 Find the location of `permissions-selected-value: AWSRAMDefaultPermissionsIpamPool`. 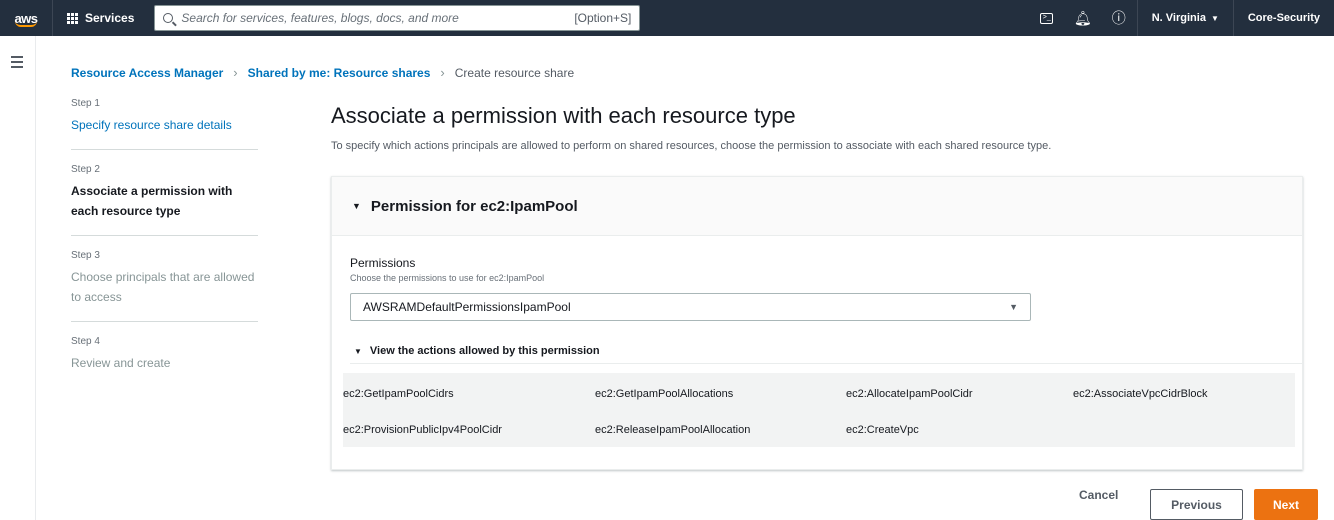

permissions-selected-value: AWSRAMDefaultPermissionsIpamPool is located at coordinates (467, 307).